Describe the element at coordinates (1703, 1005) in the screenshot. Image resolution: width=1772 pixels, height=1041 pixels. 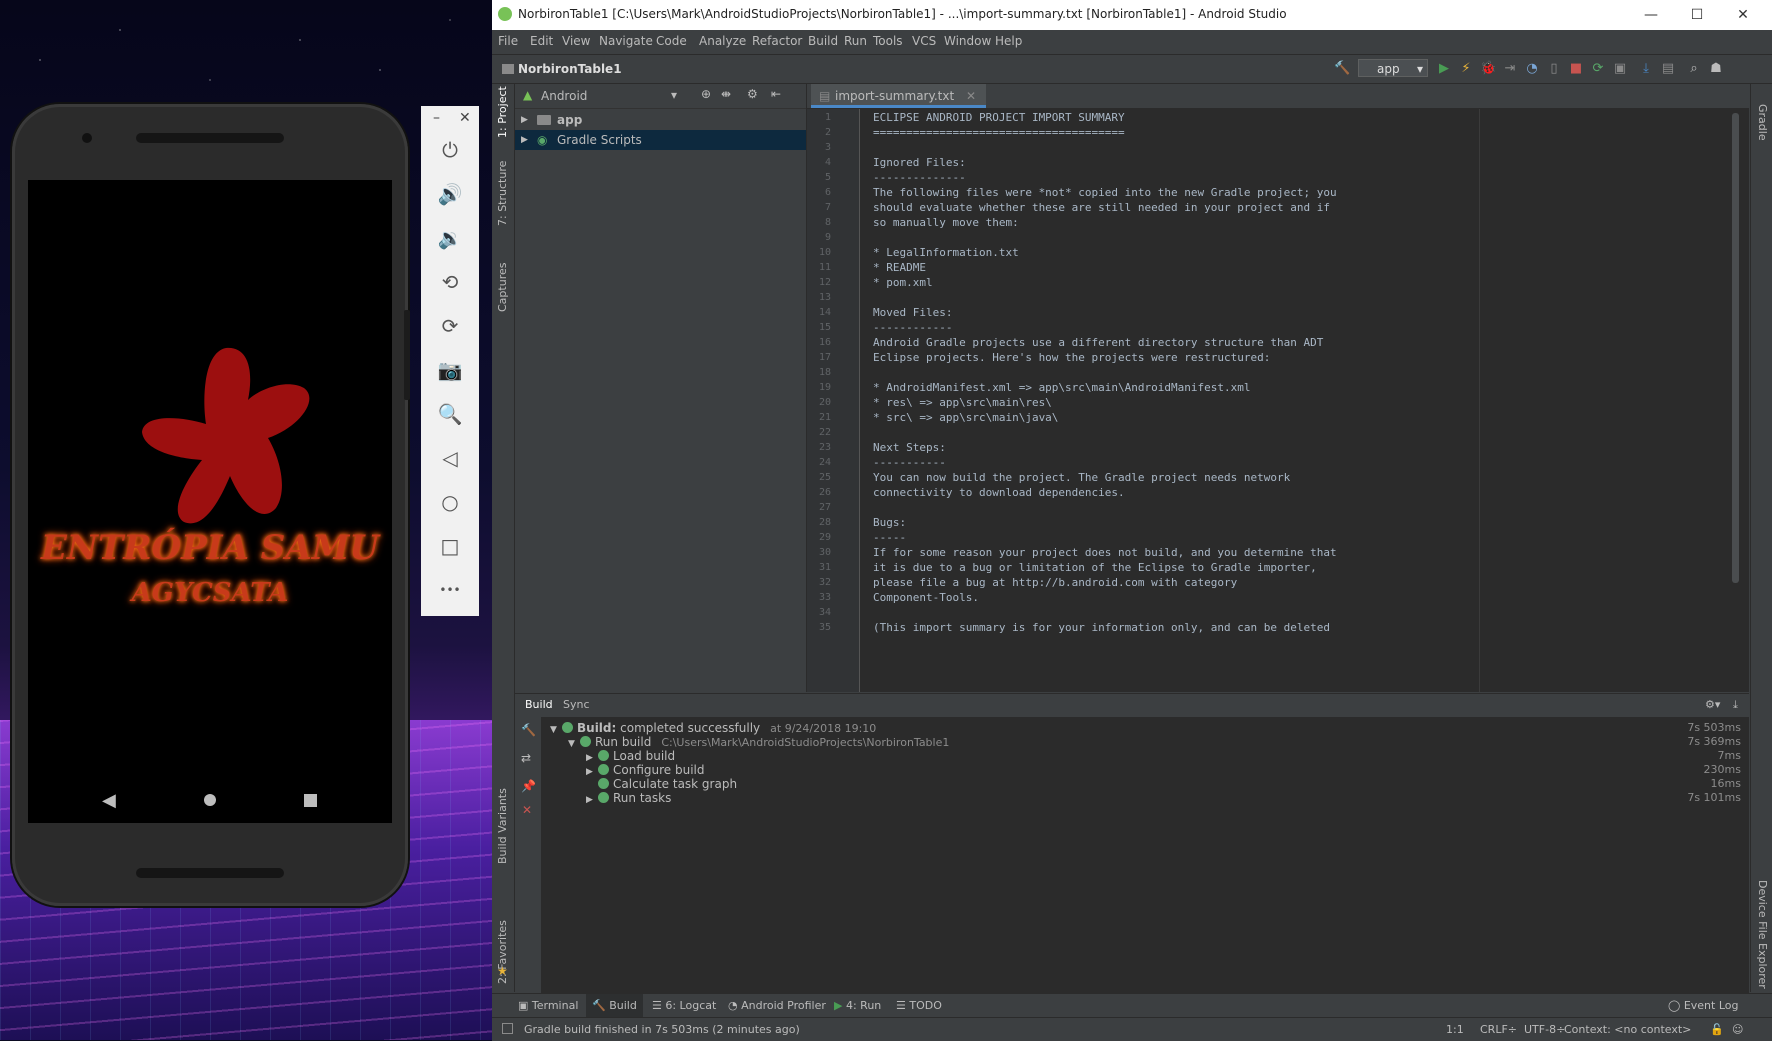
I see `event-log-button: ◯ Event Log` at that location.